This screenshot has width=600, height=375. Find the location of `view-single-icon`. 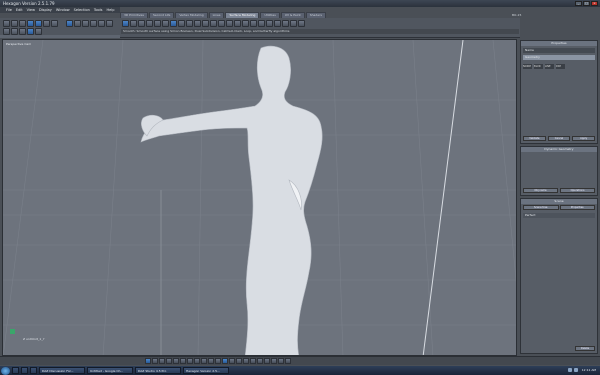

view-single-icon is located at coordinates (148, 361).